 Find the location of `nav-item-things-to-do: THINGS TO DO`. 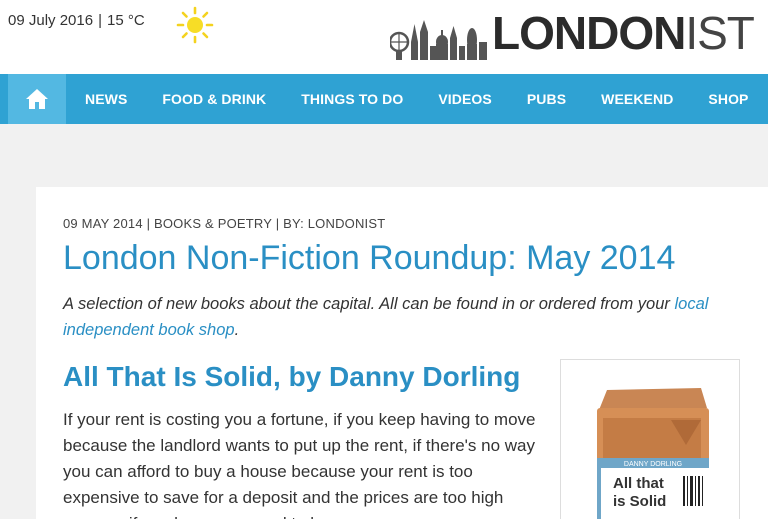

nav-item-things-to-do: THINGS TO DO is located at coordinates (352, 99).